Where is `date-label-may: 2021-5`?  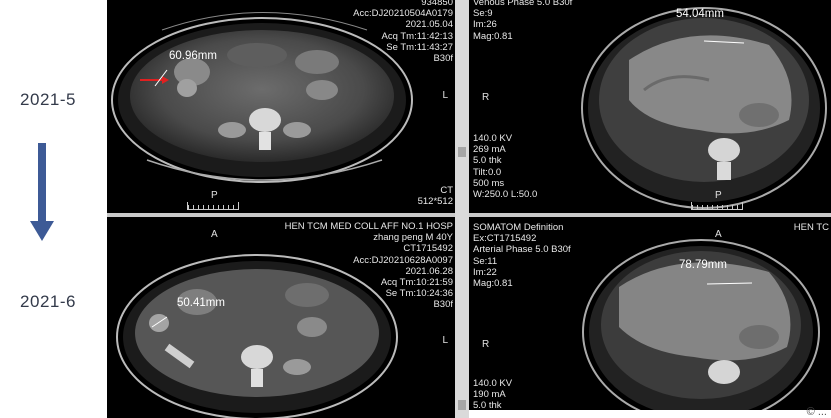
date-label-may: 2021-5 is located at coordinates (48, 99).